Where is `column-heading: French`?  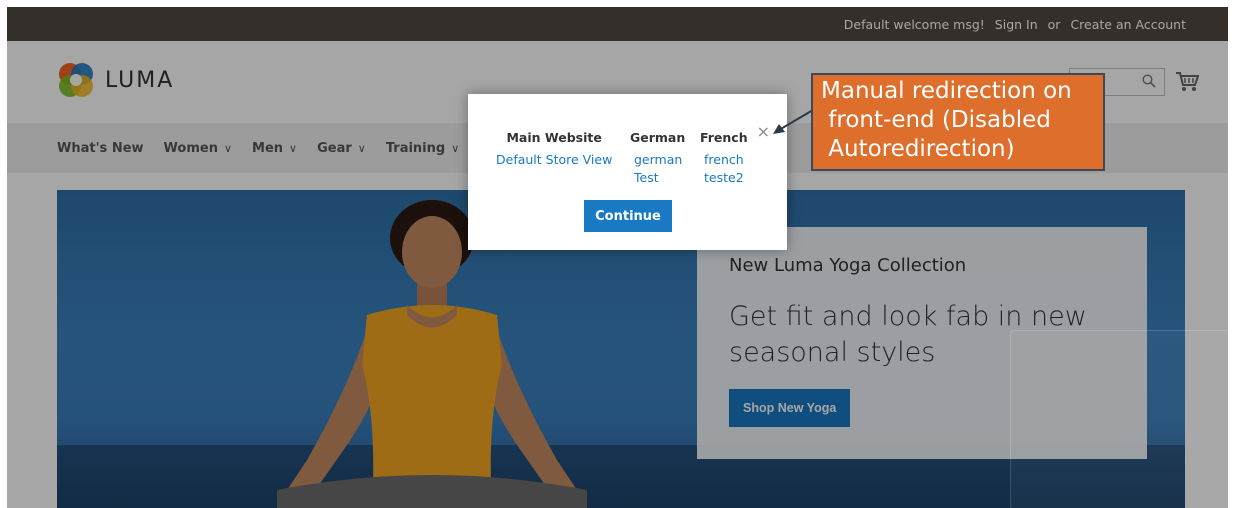
column-heading: French is located at coordinates (724, 137).